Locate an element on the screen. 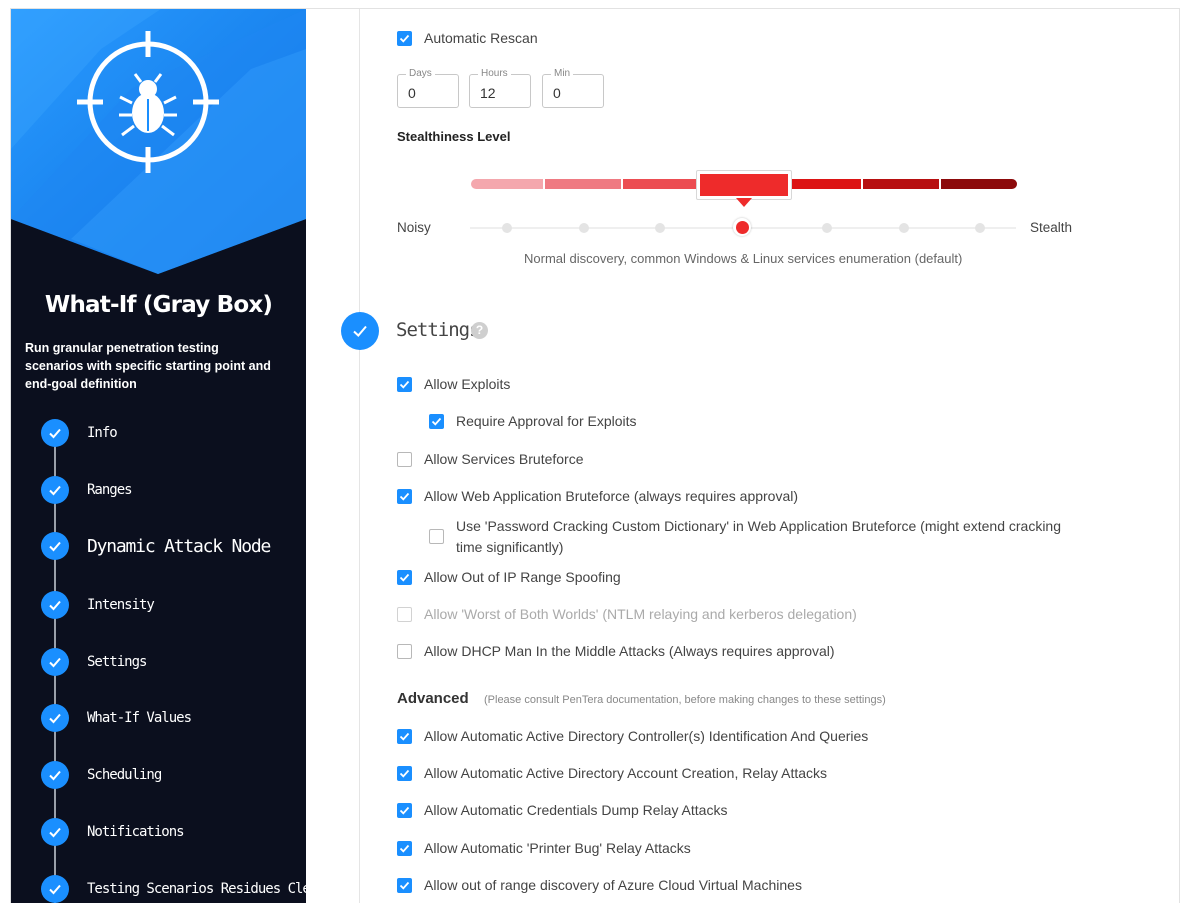 This screenshot has height=903, width=1186. help-icon: ? is located at coordinates (479, 330).